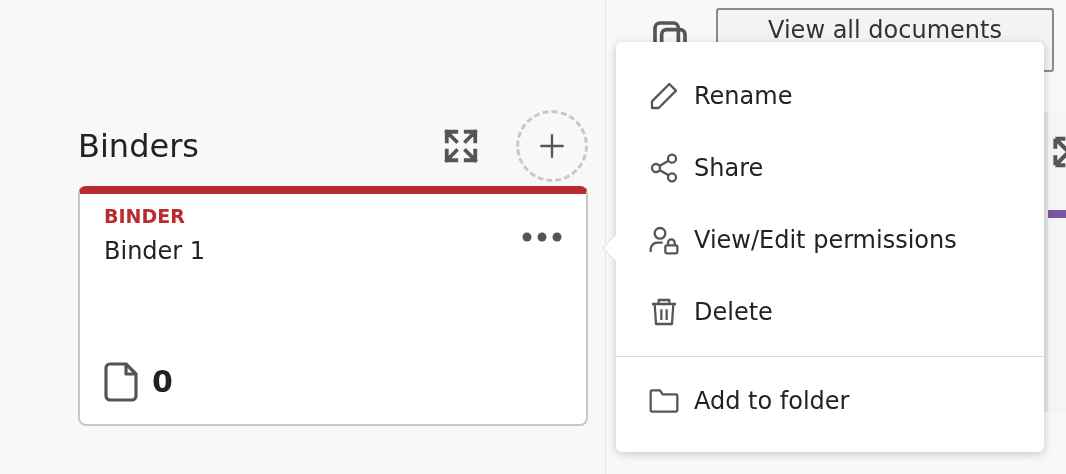 This screenshot has width=1066, height=474. Describe the element at coordinates (139, 146) in the screenshot. I see `section-title: Binders` at that location.